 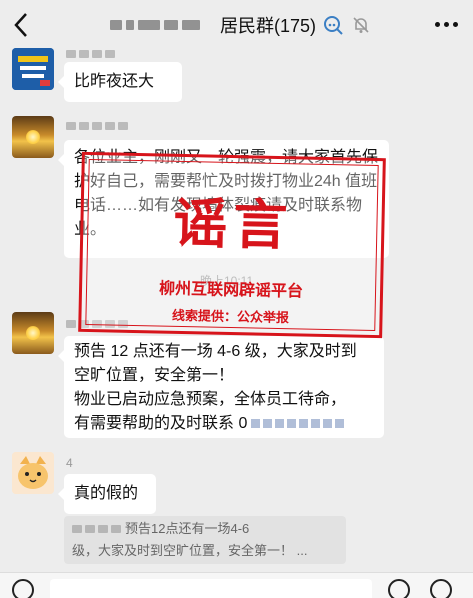 What do you see at coordinates (161, 423) in the screenshot?
I see `message-line: 有需要帮助的及时联系 0` at bounding box center [161, 423].